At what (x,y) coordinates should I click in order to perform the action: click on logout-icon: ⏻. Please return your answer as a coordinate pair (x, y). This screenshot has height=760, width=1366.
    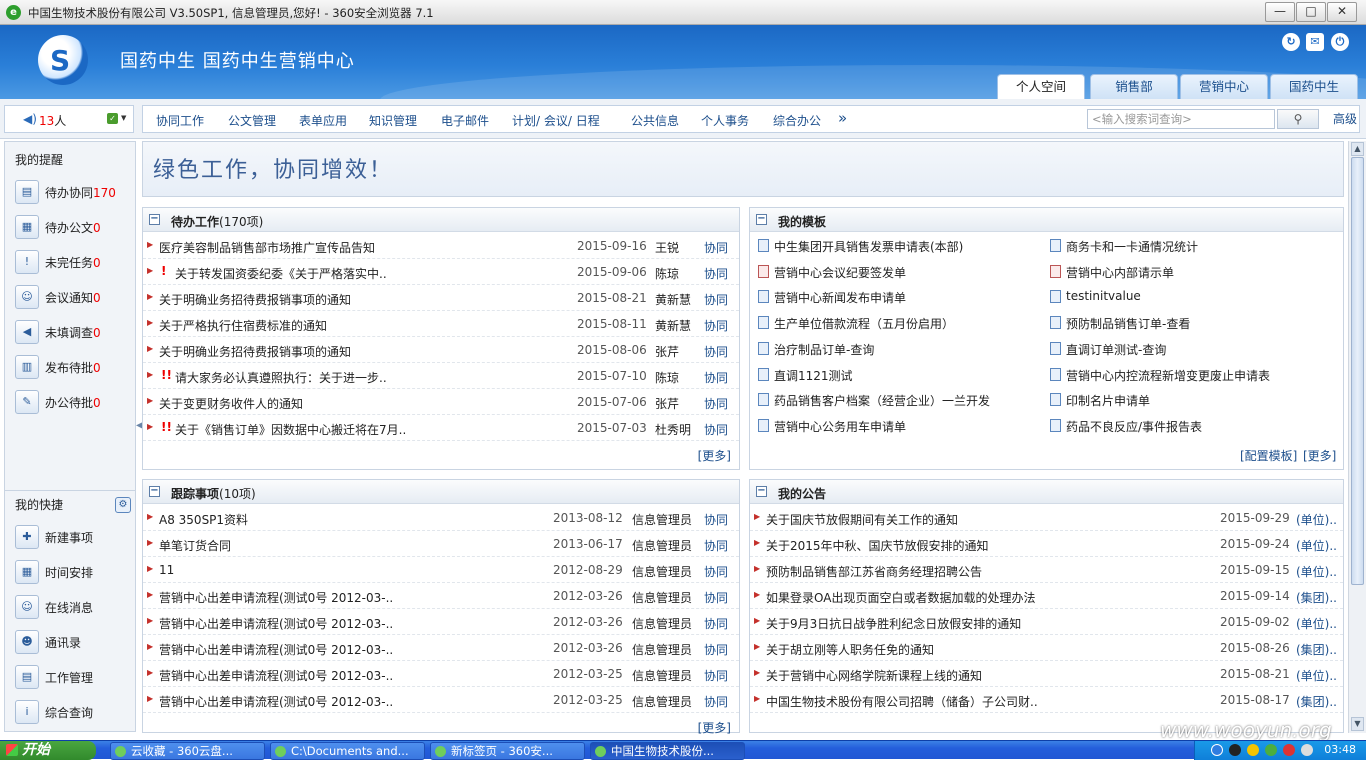
    Looking at the image, I should click on (1340, 42).